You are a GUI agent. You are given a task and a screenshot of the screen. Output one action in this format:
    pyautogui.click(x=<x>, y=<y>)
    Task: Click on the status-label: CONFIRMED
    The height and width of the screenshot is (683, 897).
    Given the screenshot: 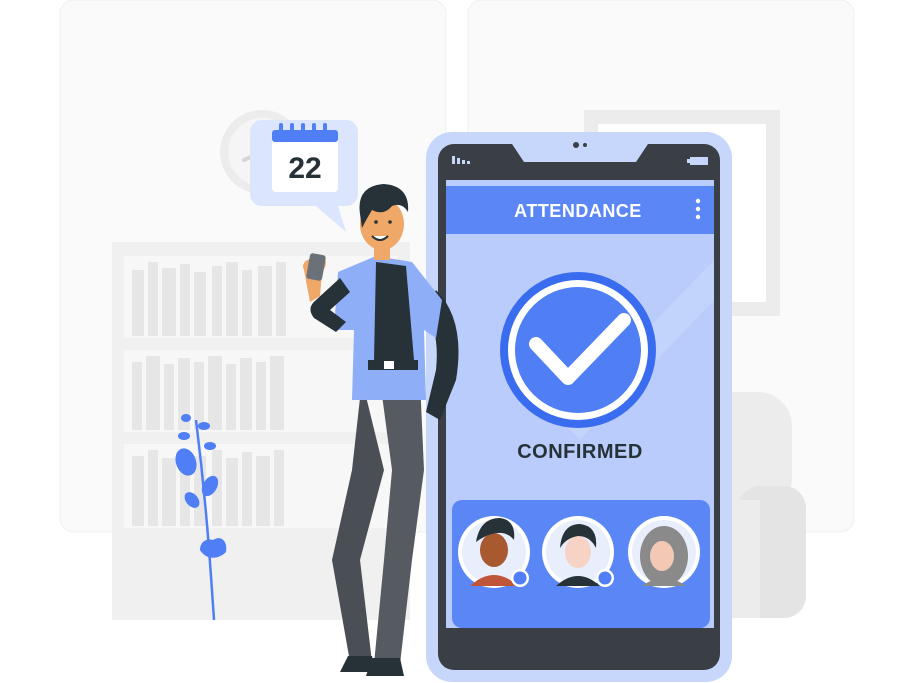 What is the action you would take?
    pyautogui.click(x=580, y=452)
    